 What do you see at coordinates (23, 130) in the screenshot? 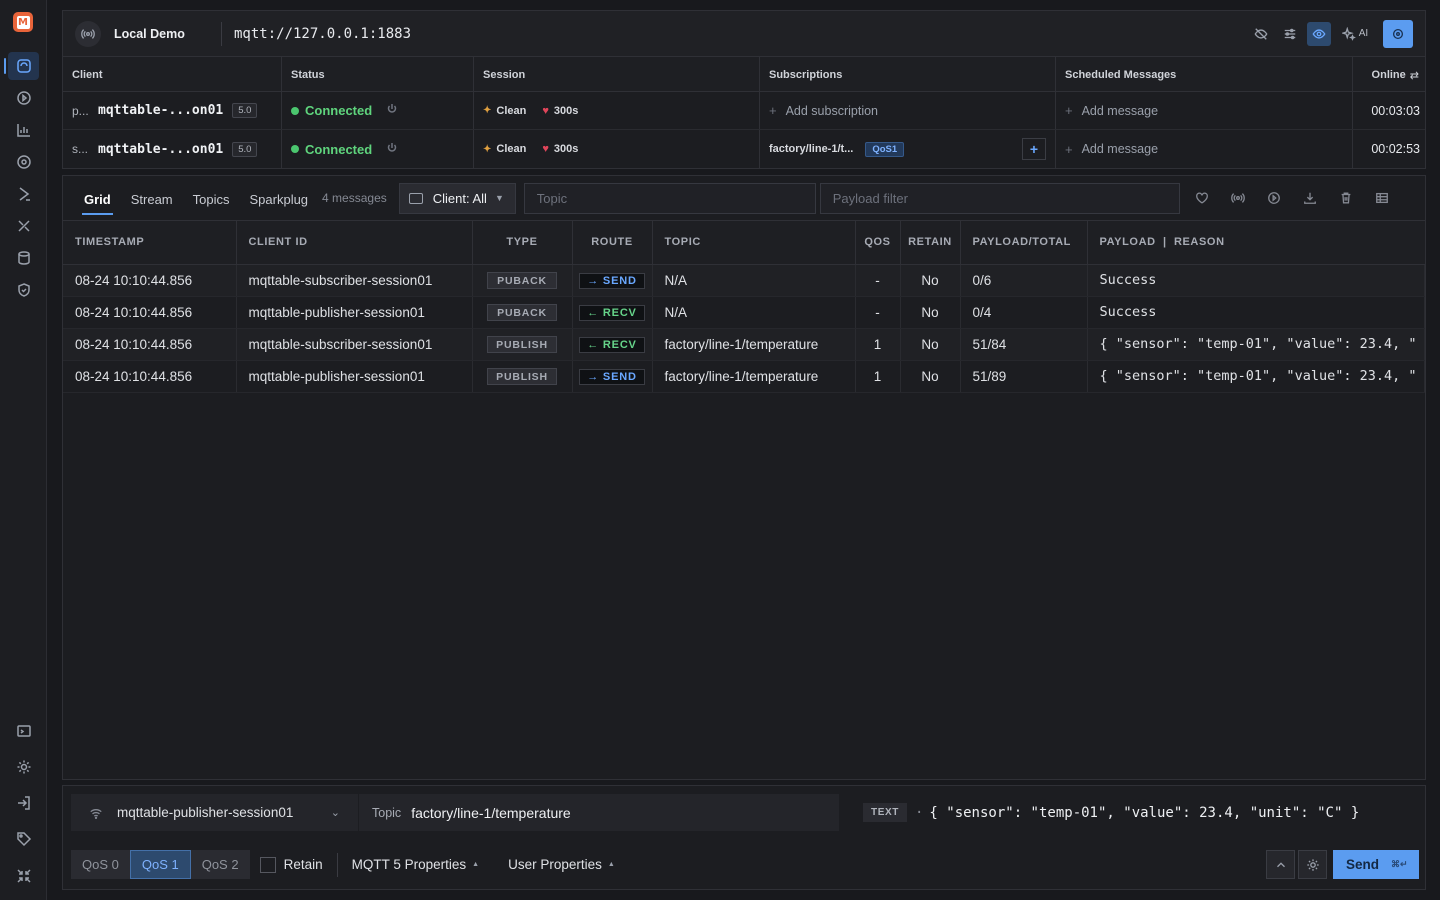
I see `chart-nav-icon` at bounding box center [23, 130].